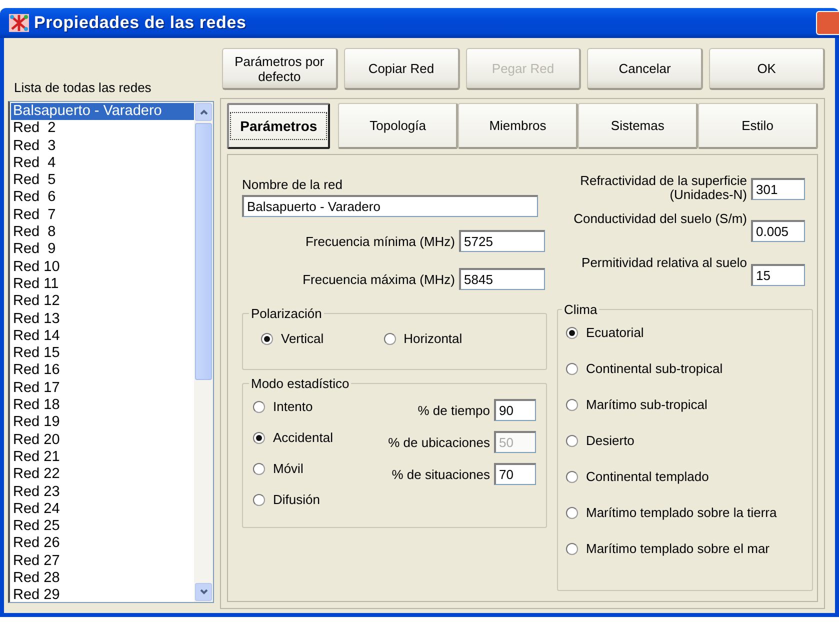  I want to click on list-item: Red 10, so click(102, 267).